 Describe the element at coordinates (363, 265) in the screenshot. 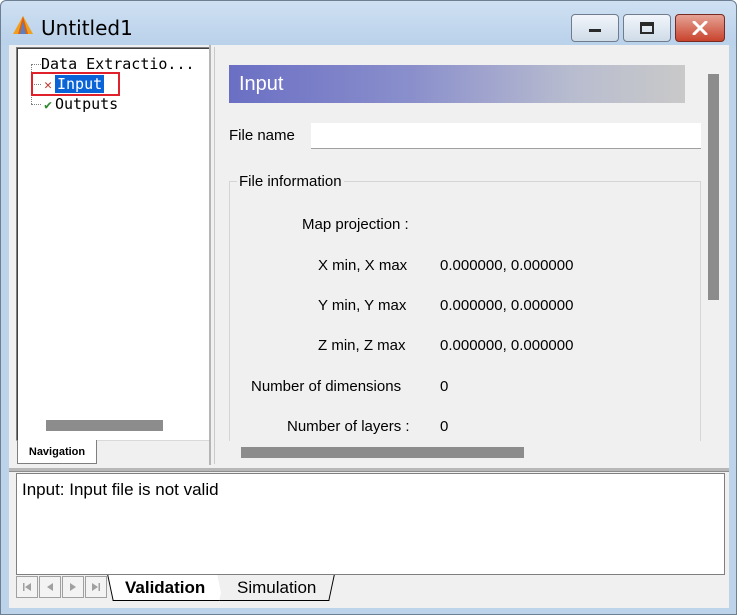

I see `x-range-label: X min, X max` at that location.